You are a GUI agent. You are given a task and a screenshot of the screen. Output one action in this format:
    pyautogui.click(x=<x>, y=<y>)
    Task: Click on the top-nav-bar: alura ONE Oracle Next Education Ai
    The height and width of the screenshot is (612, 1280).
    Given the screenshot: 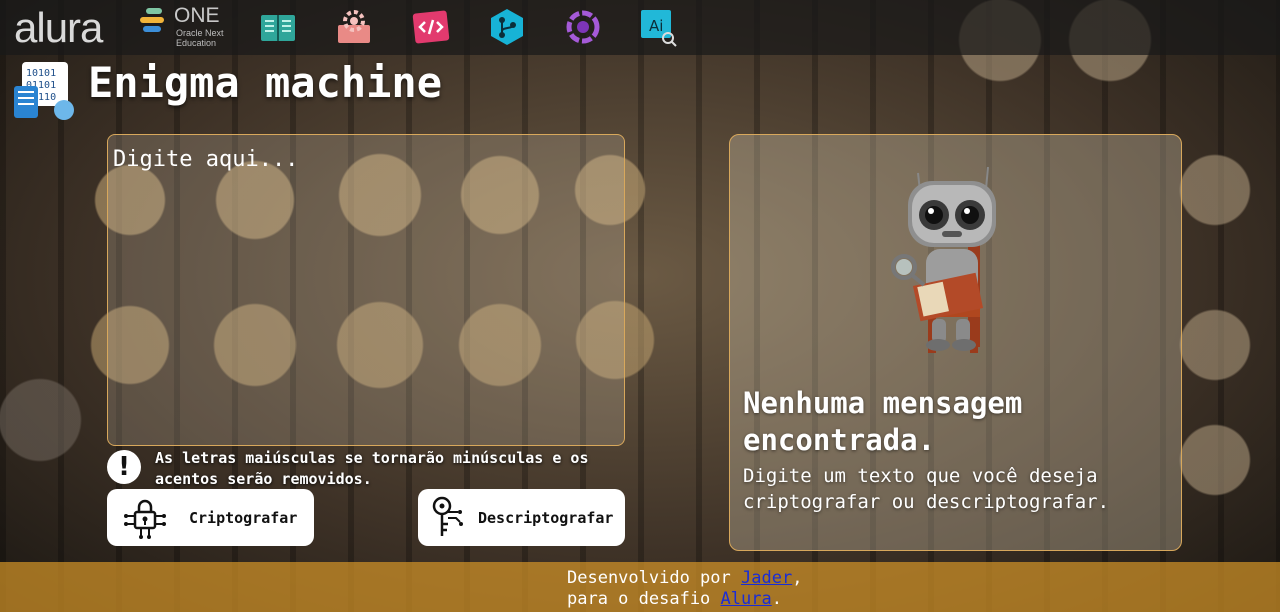 What is the action you would take?
    pyautogui.click(x=640, y=27)
    